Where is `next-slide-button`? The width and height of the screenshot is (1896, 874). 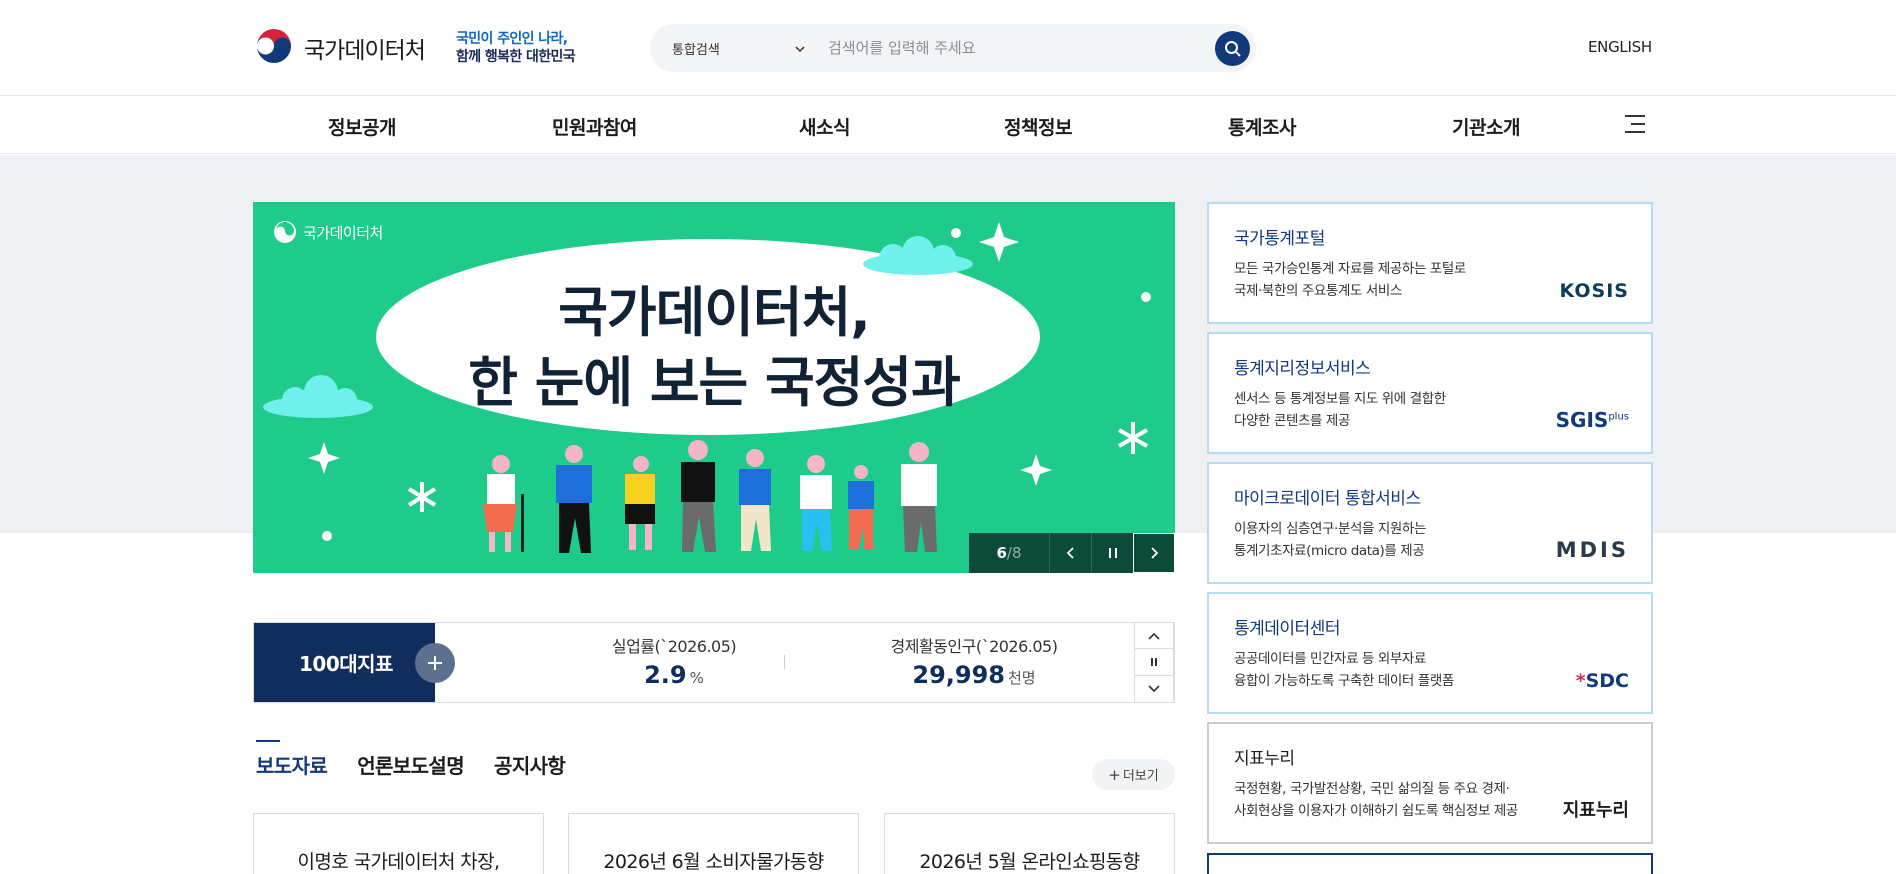
next-slide-button is located at coordinates (1154, 553).